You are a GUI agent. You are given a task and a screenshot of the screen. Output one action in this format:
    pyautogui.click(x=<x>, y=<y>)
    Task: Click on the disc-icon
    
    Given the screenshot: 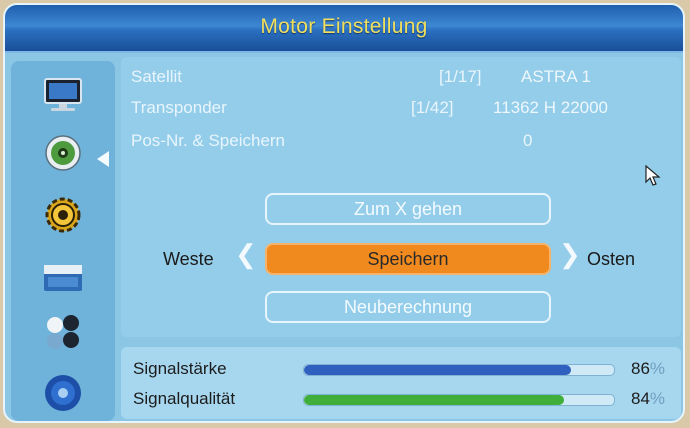 What is the action you would take?
    pyautogui.click(x=63, y=393)
    